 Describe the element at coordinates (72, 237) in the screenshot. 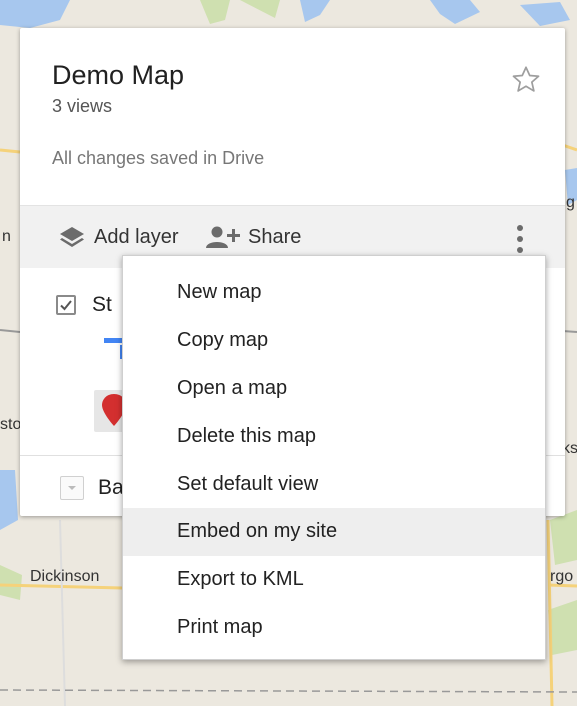

I see `layers-icon` at that location.